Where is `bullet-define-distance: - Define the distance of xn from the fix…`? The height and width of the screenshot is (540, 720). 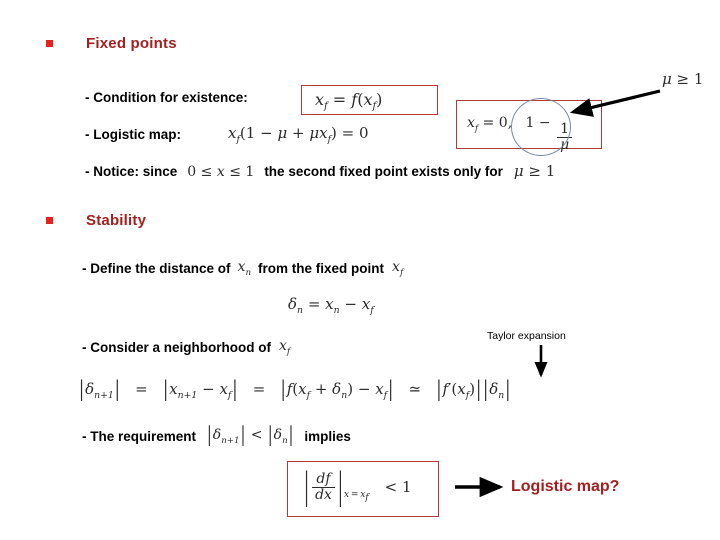 bullet-define-distance: - Define the distance of xn from the fix… is located at coordinates (242, 268).